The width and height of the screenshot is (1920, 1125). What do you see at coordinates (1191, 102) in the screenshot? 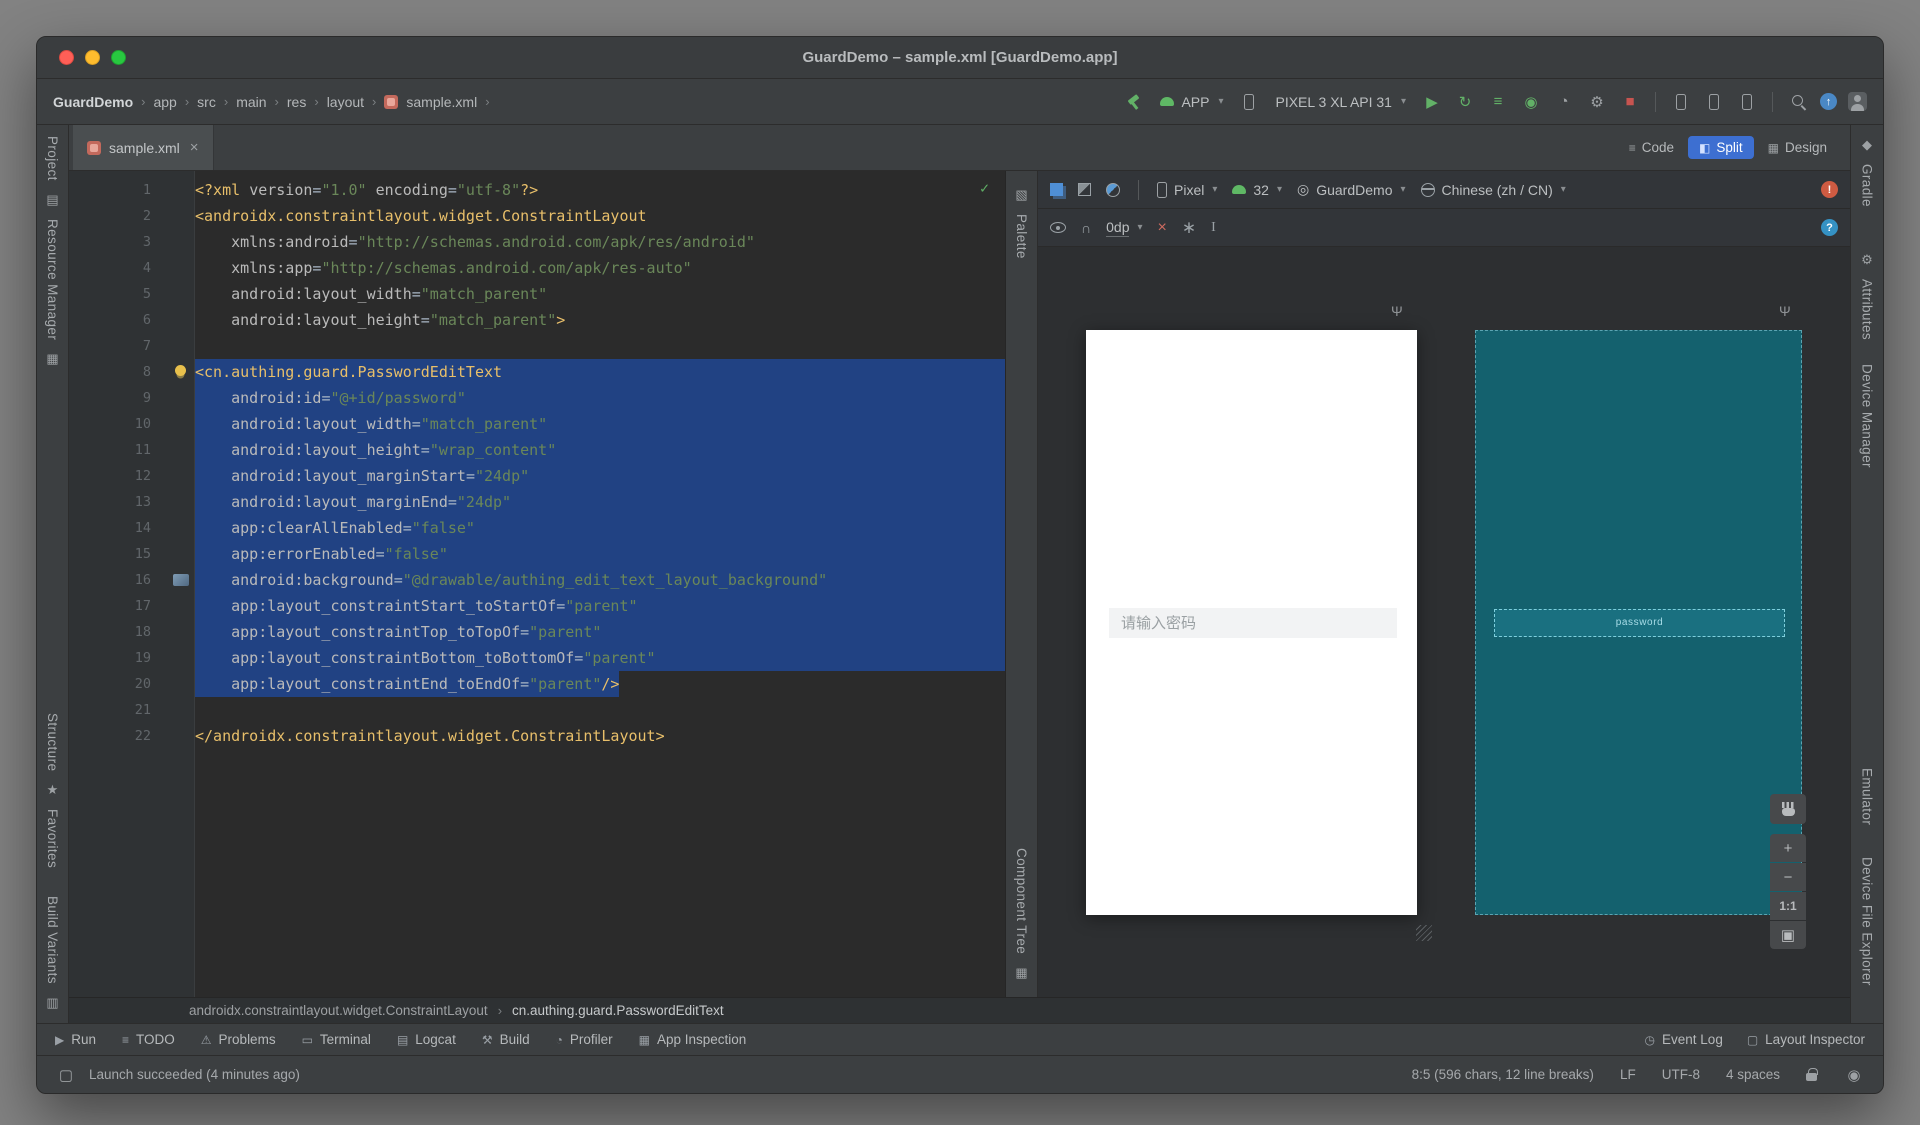
I see `run-config-select: APP` at bounding box center [1191, 102].